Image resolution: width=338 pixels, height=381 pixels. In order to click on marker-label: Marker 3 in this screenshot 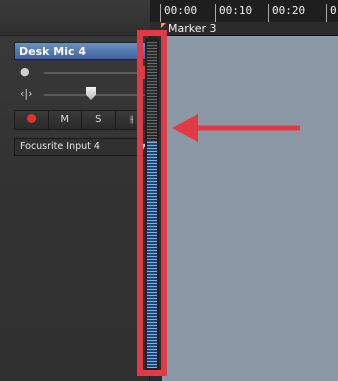, I will do `click(192, 28)`.